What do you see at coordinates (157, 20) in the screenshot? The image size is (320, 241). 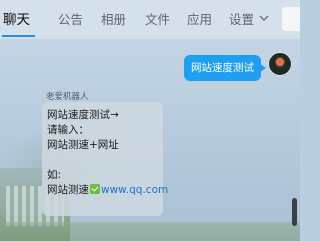 I see `tab-files: 文件` at bounding box center [157, 20].